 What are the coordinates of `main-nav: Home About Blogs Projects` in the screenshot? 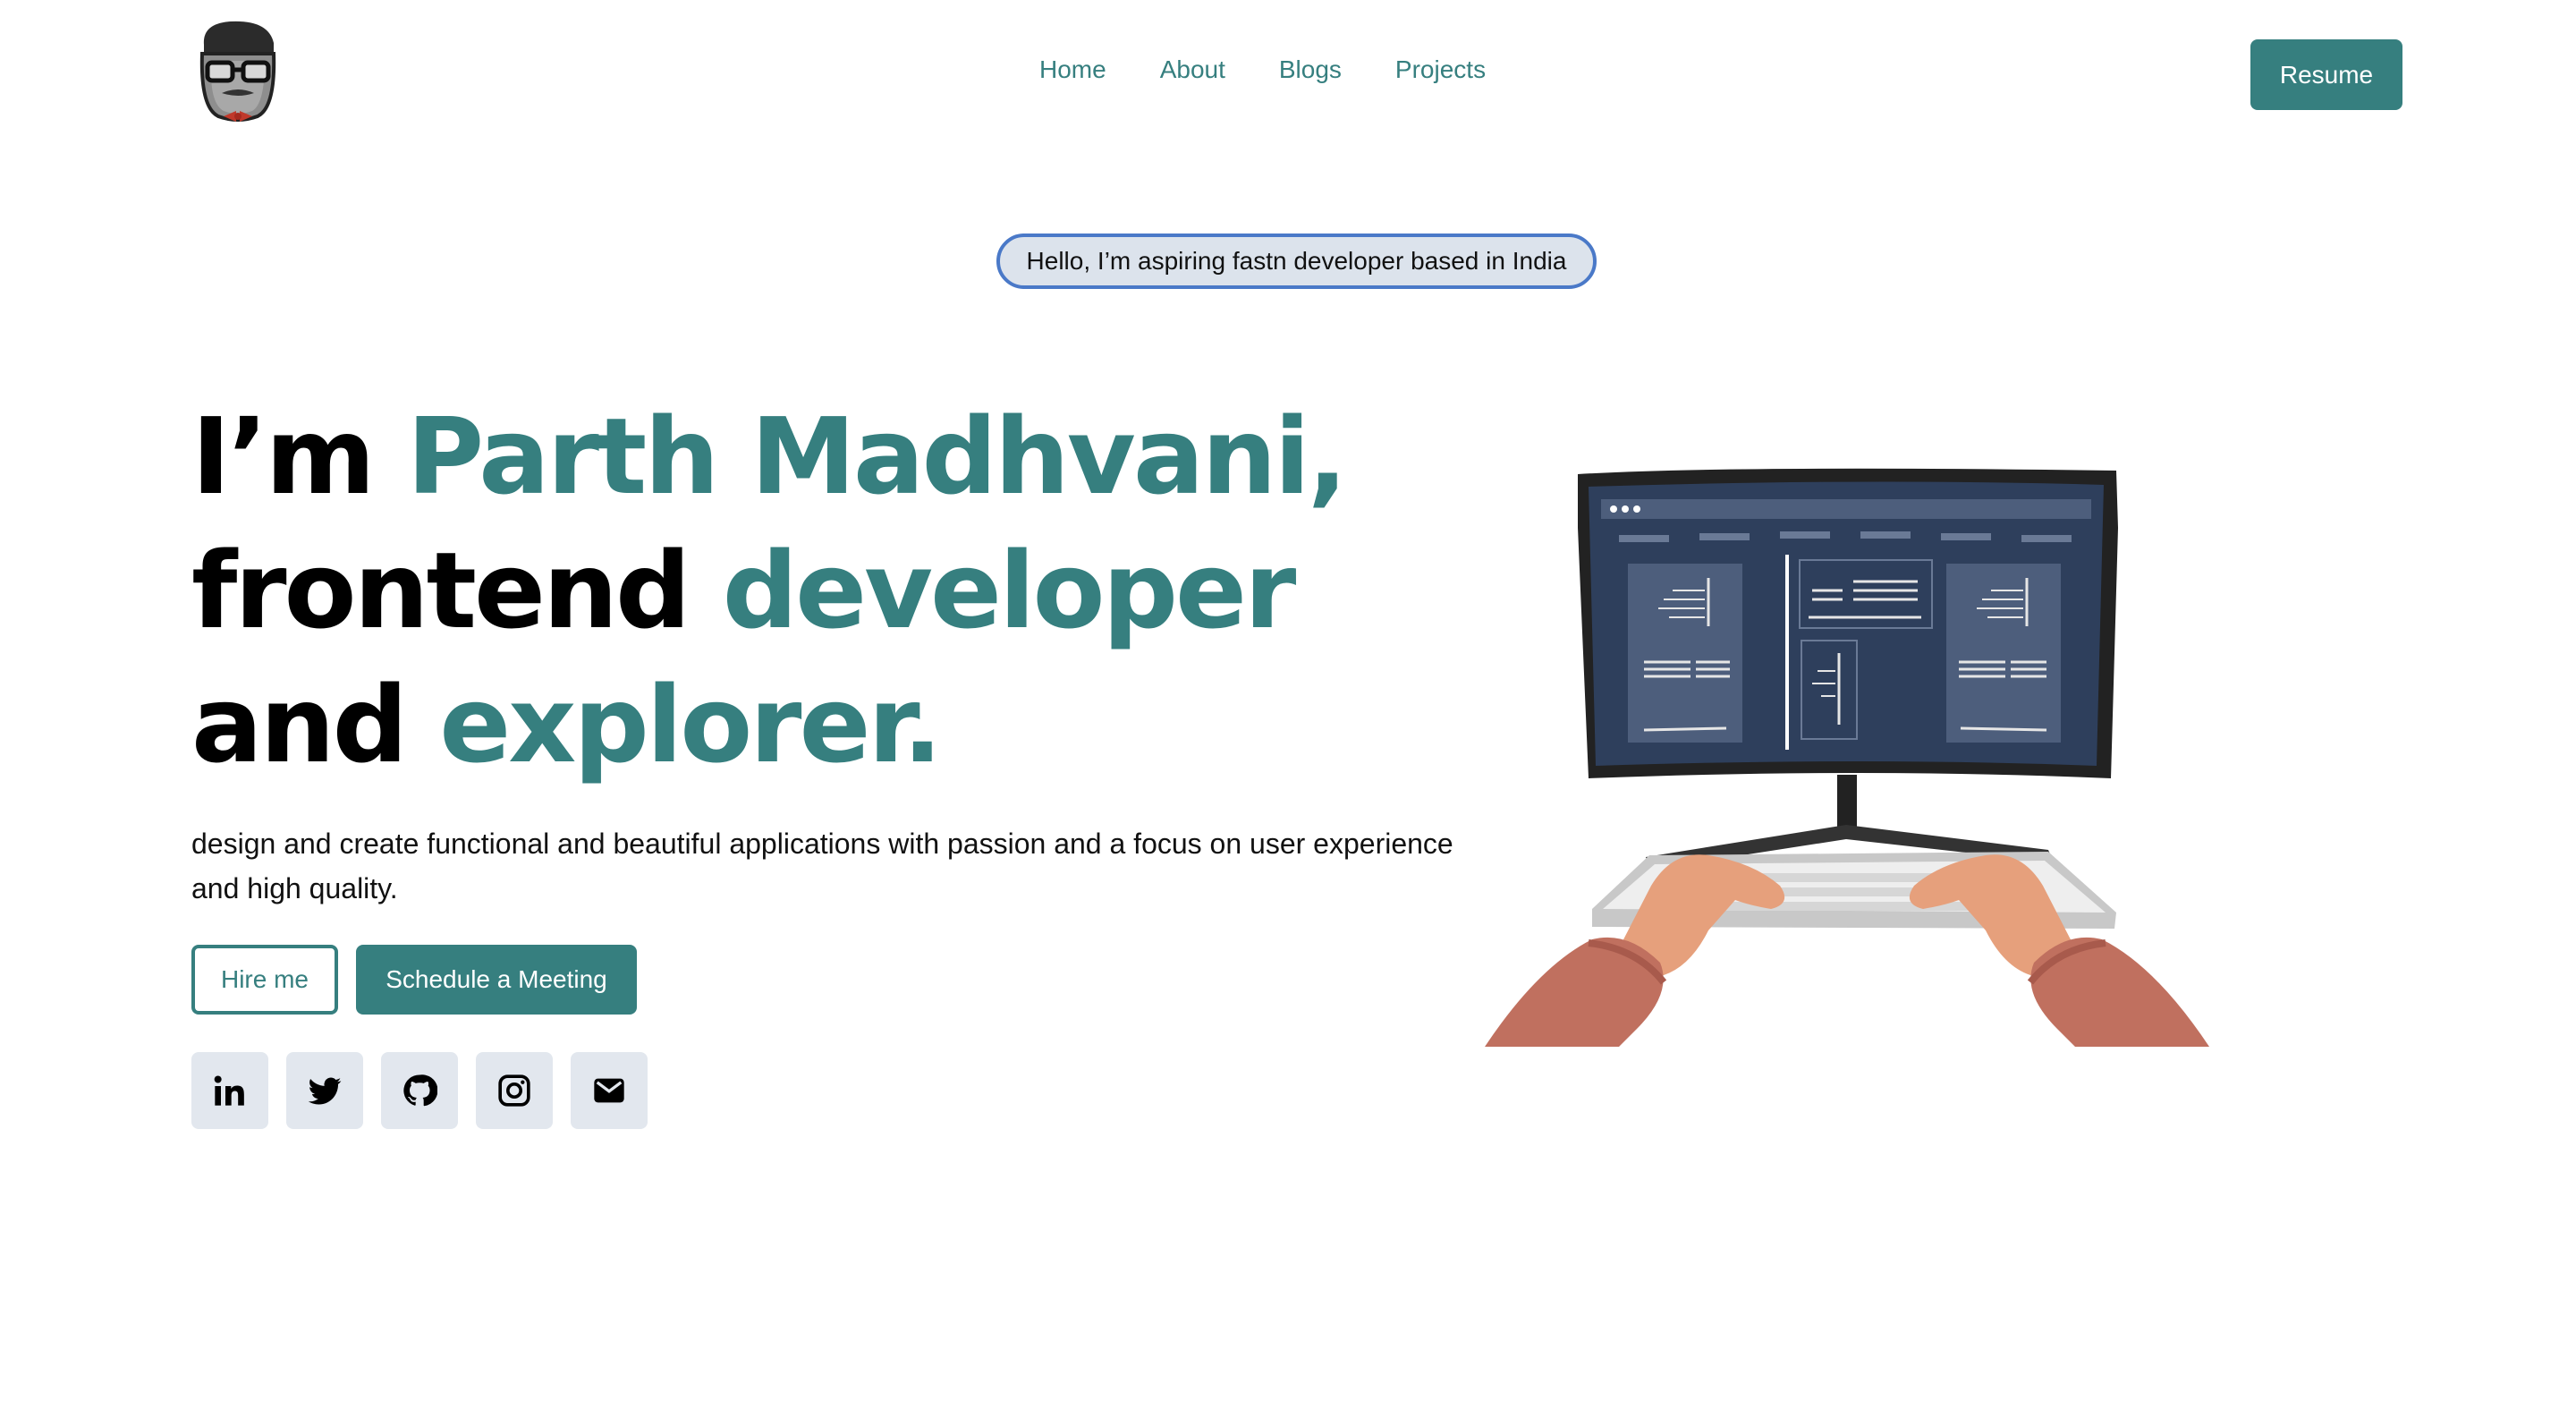 It's located at (1262, 69).